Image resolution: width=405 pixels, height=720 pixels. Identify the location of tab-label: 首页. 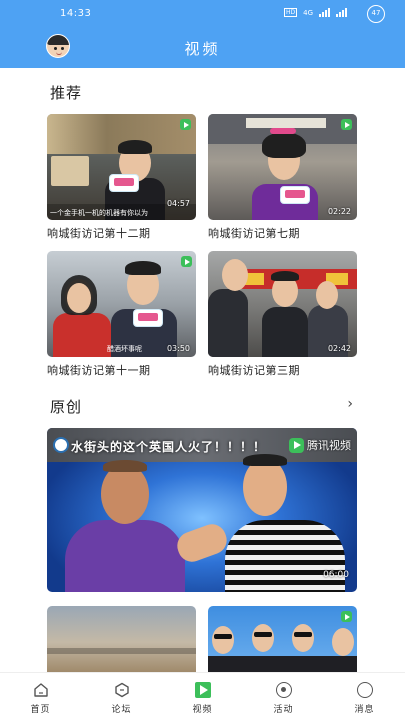
(40, 710).